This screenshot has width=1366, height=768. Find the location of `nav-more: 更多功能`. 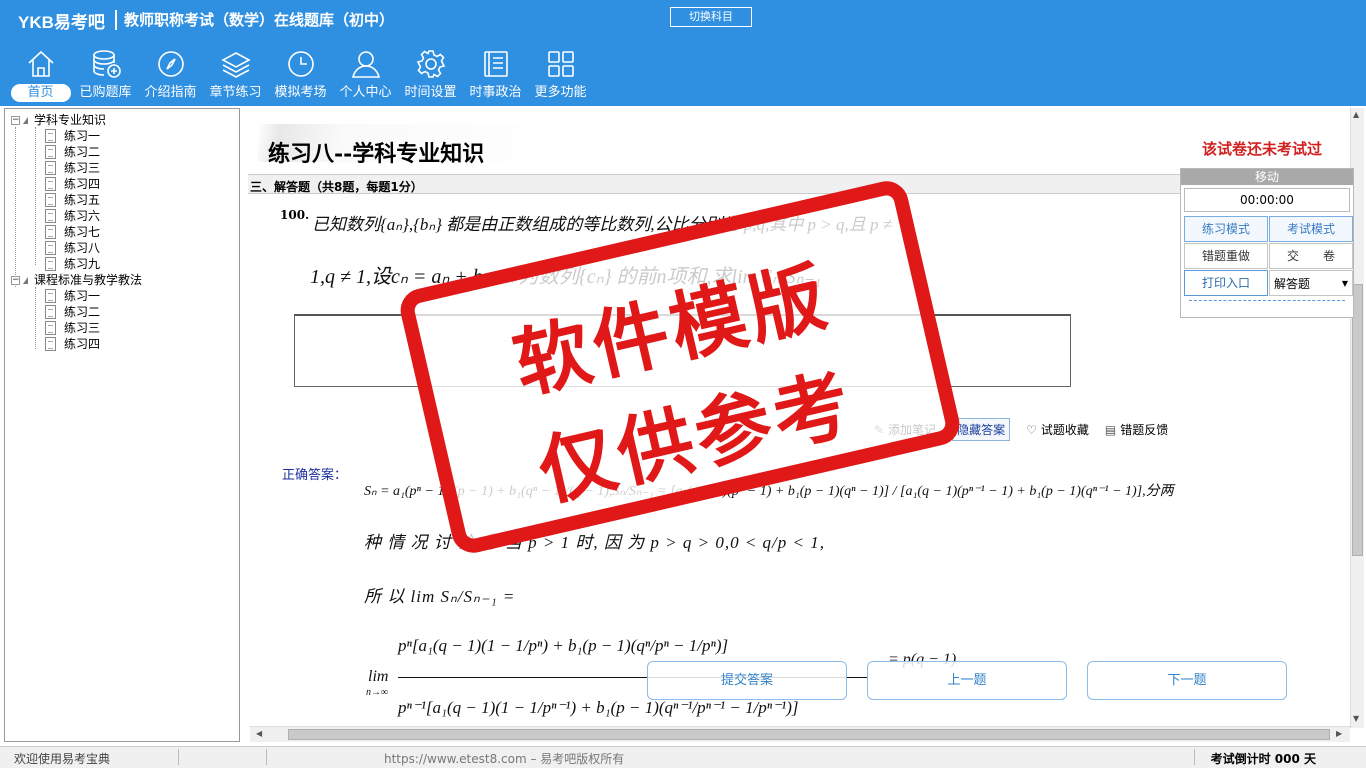

nav-more: 更多功能 is located at coordinates (560, 76).